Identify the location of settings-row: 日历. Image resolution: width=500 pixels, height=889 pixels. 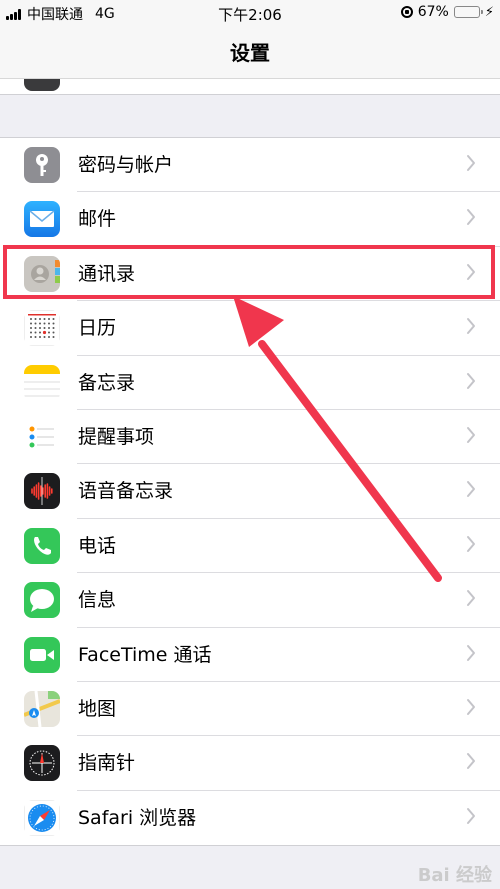
(250, 328).